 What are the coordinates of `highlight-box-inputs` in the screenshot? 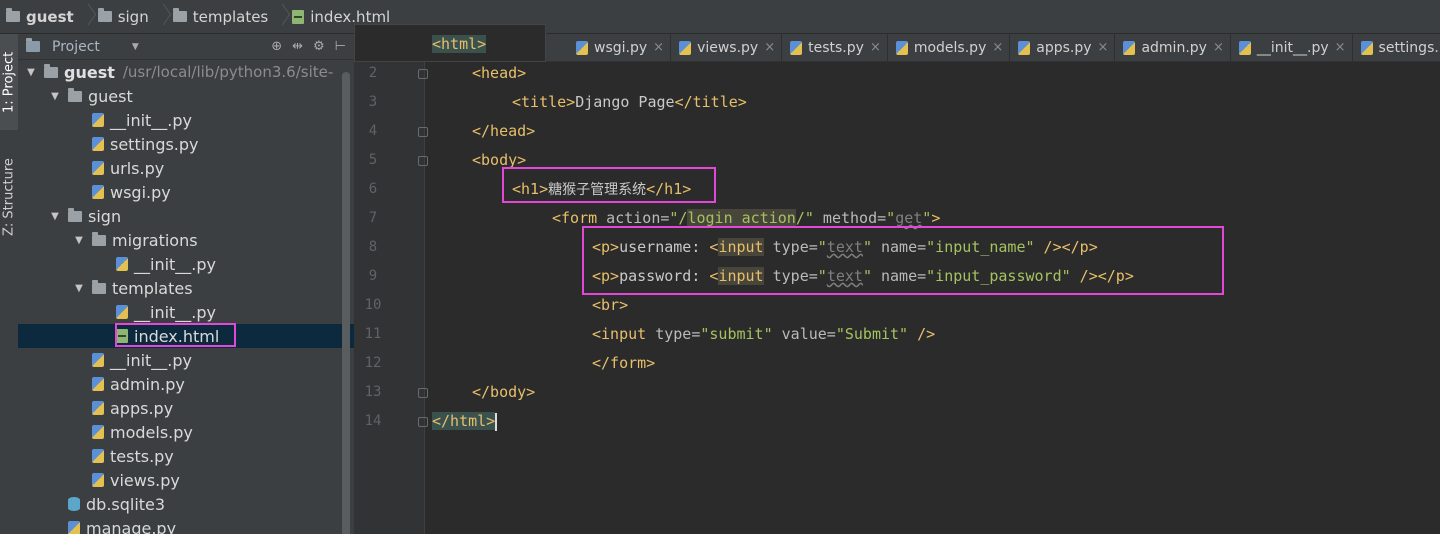 It's located at (903, 260).